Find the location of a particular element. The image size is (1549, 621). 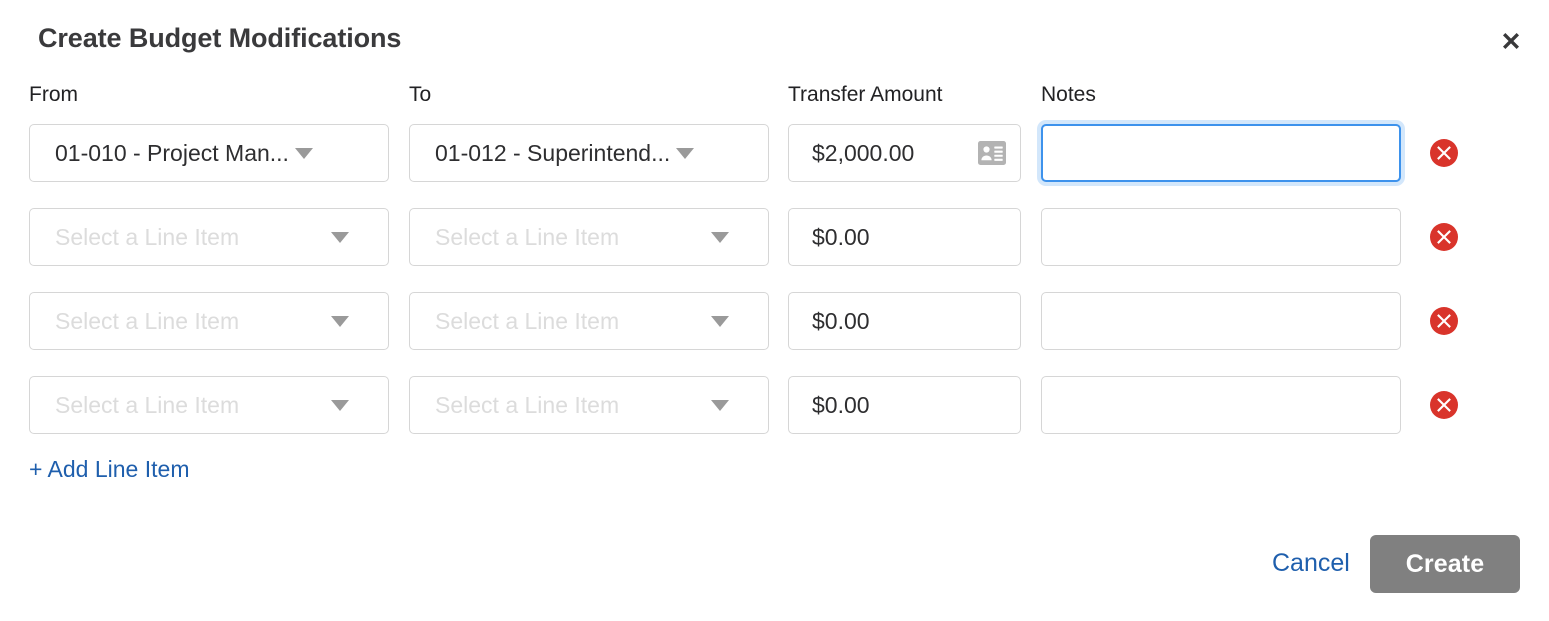

transfer-amount-input: $2,000.00 is located at coordinates (904, 153).